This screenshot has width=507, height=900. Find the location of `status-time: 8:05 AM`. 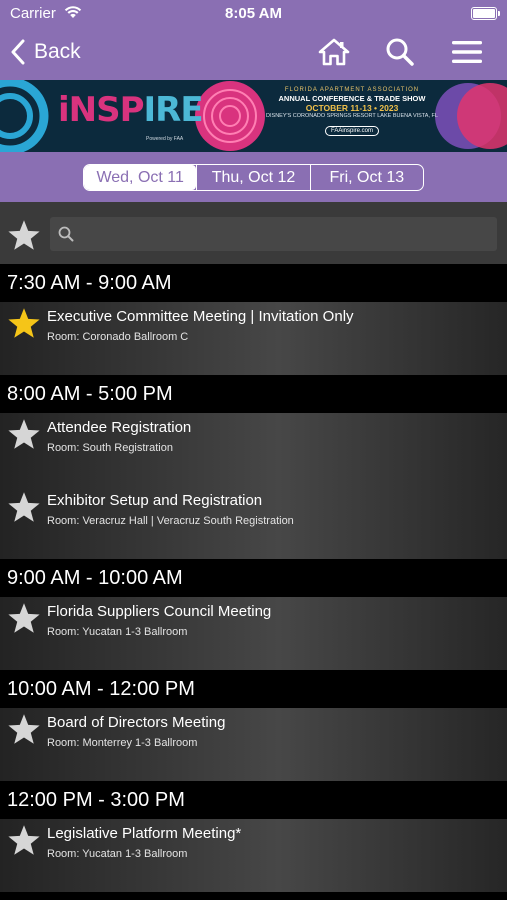

status-time: 8:05 AM is located at coordinates (253, 13).